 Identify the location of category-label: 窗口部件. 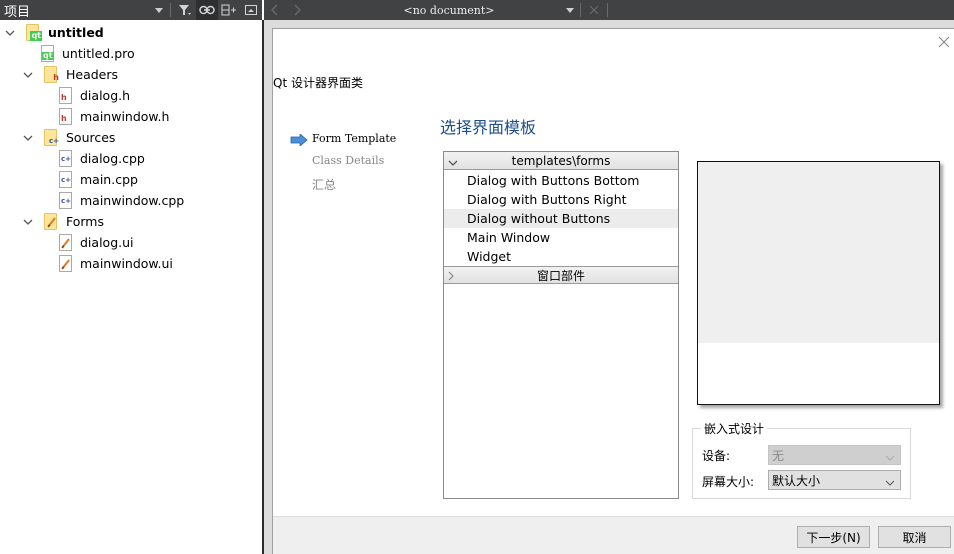
(560, 275).